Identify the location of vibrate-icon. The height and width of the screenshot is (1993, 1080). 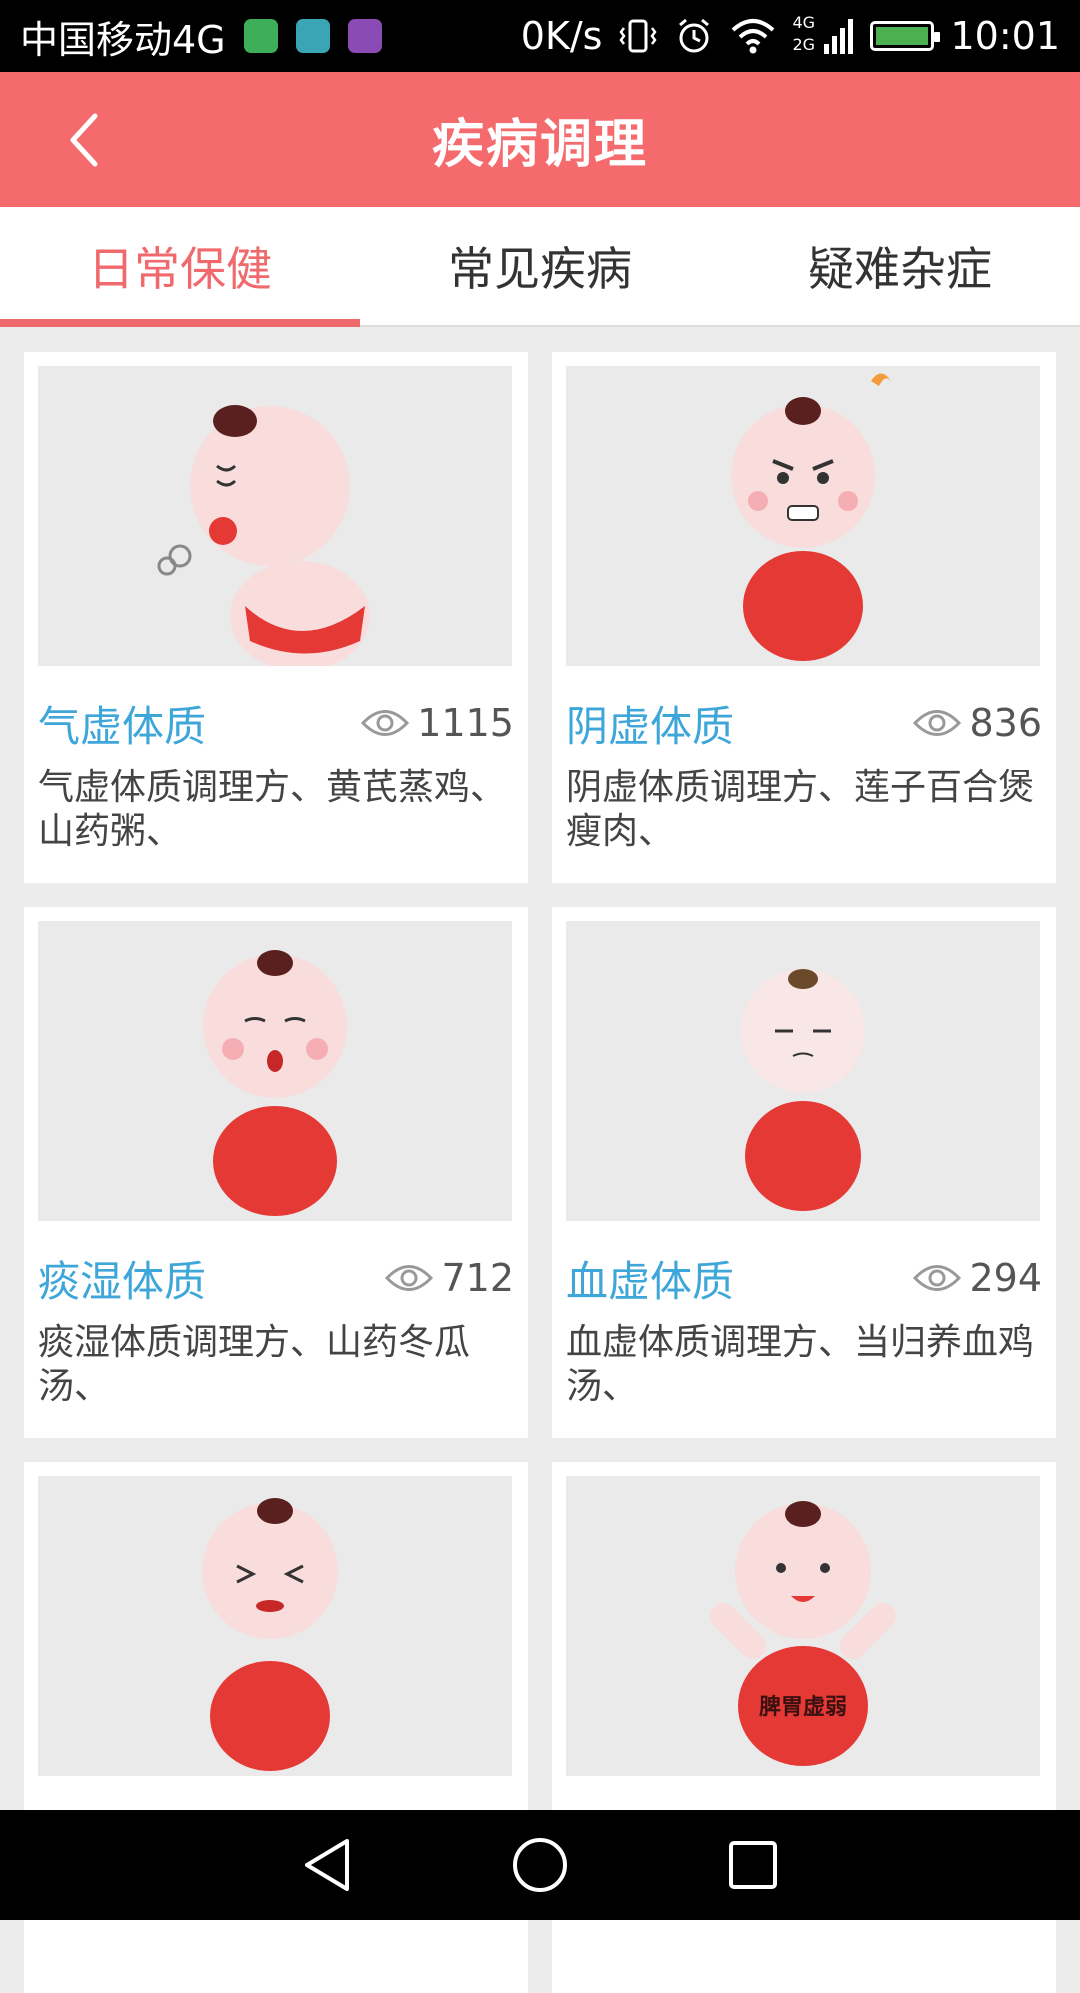
(638, 36).